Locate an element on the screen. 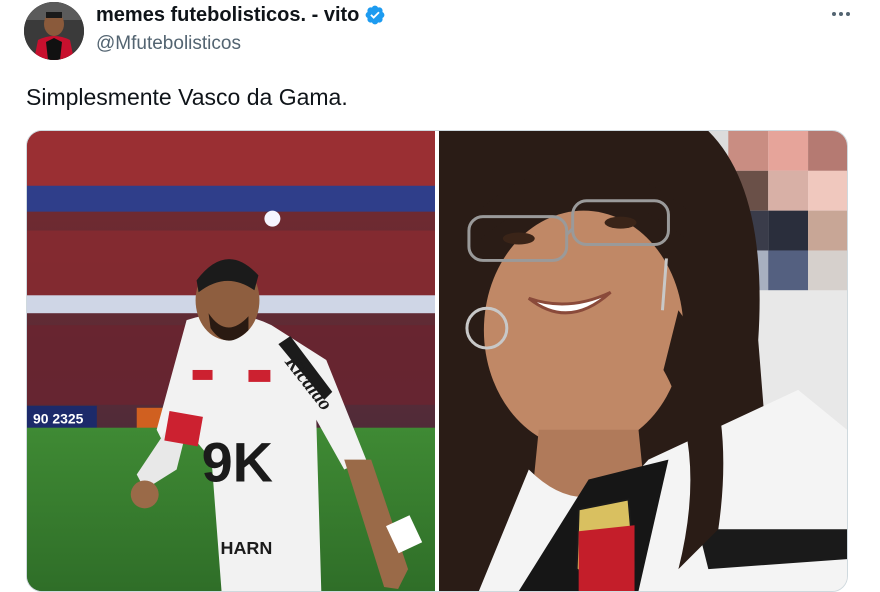  verified-badge-icon is located at coordinates (375, 15).